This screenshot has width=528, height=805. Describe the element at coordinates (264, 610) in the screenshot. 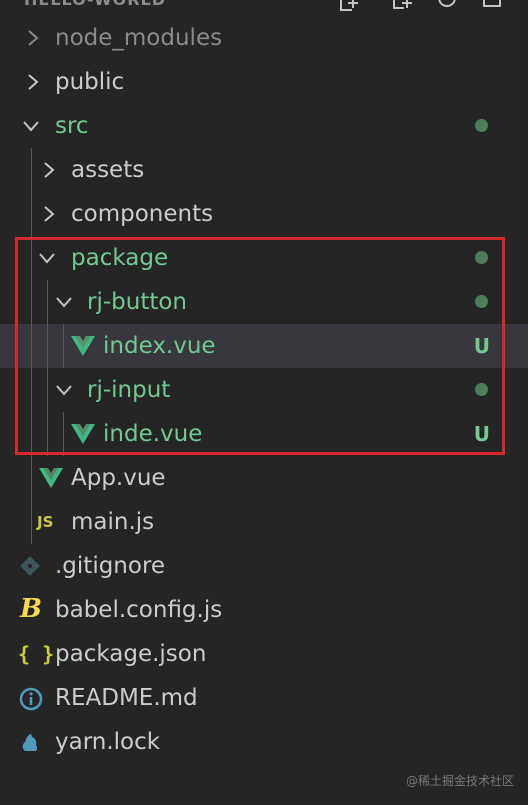

I see `tree-item-babel-config: B babel.config.js` at that location.